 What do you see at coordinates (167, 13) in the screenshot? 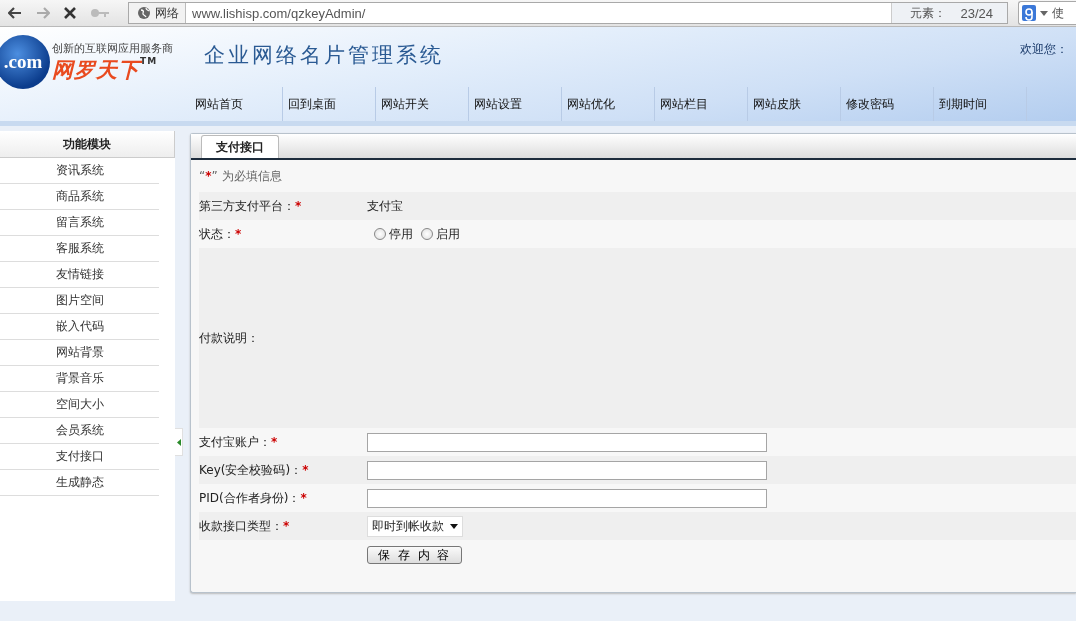
I see `site-label: 网络` at bounding box center [167, 13].